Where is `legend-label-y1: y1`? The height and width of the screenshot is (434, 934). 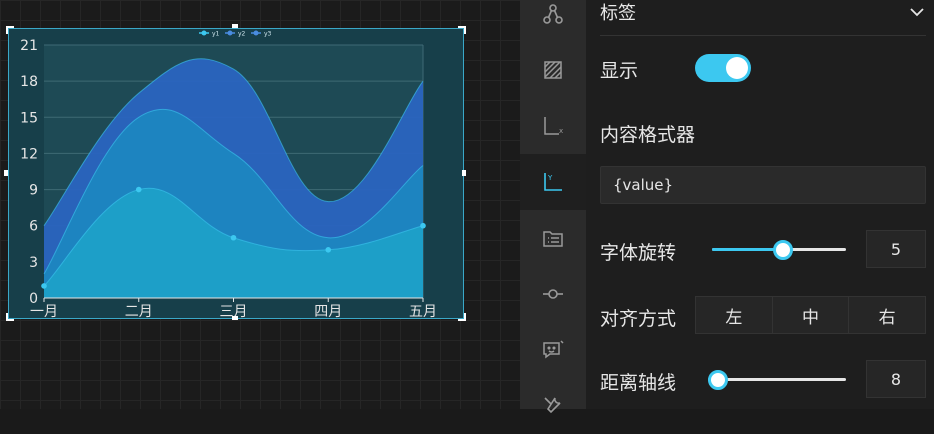 legend-label-y1: y1 is located at coordinates (216, 34).